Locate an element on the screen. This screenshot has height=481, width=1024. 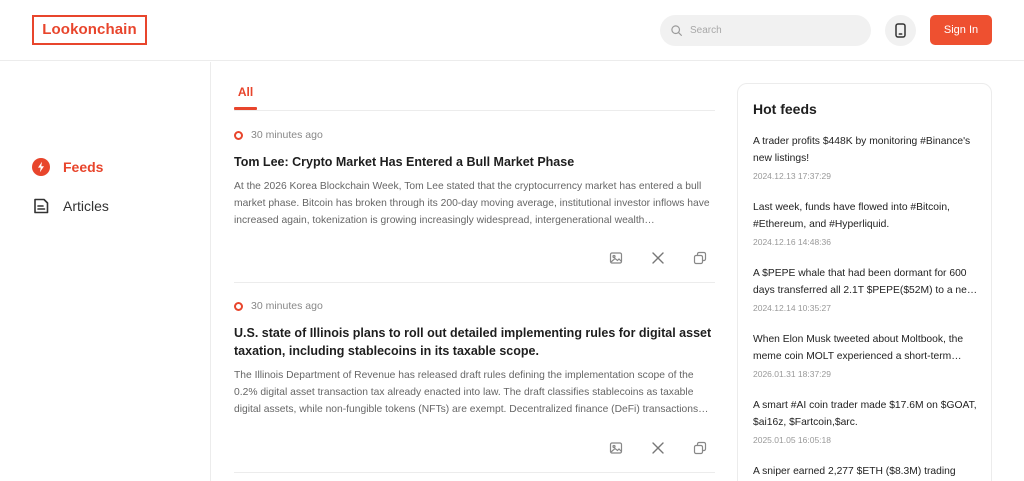
sign-in-button: Sign In is located at coordinates (961, 30).